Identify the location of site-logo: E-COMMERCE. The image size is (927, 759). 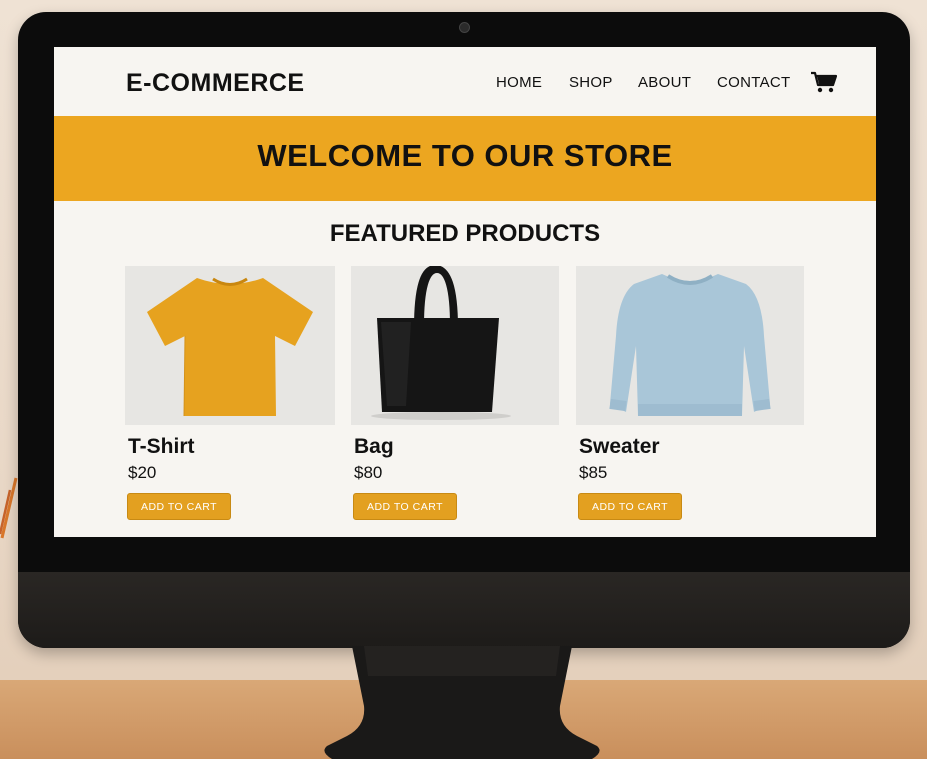
(215, 83).